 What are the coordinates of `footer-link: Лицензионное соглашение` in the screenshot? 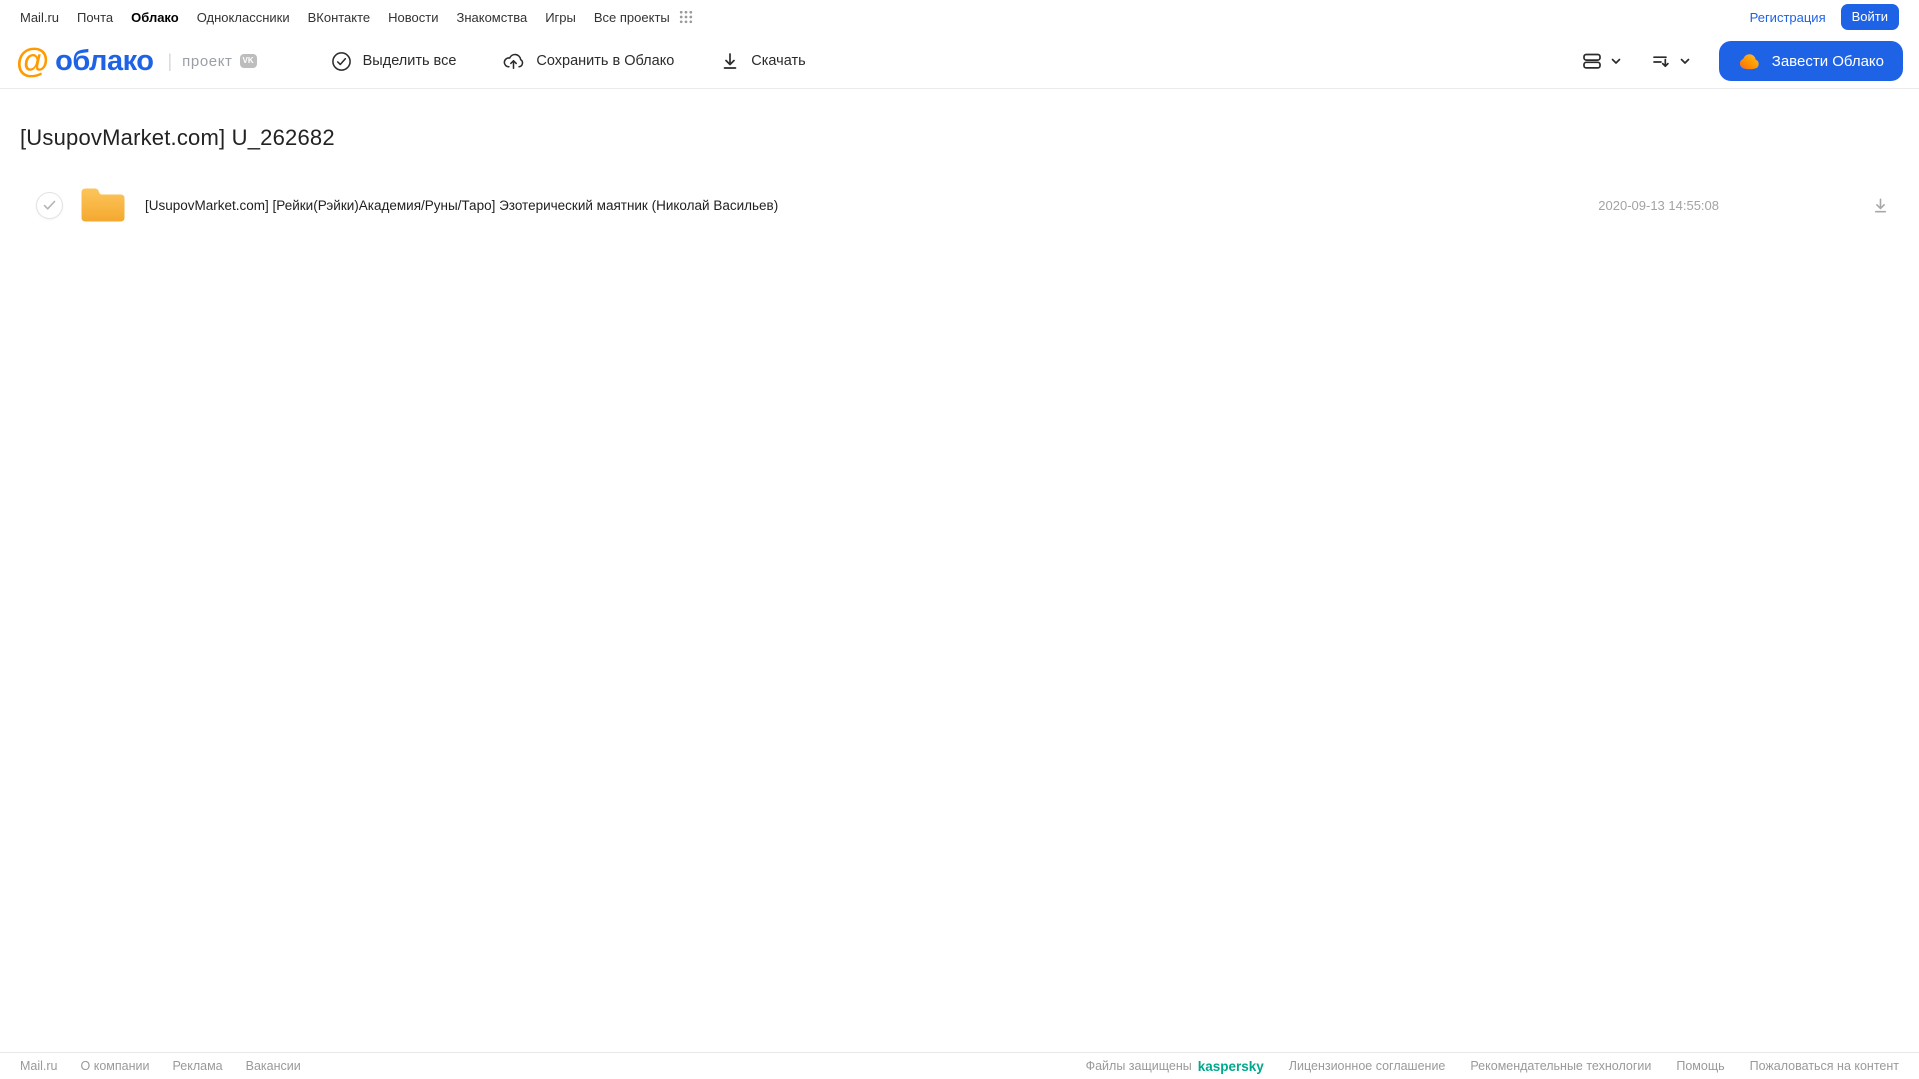 It's located at (1367, 1066).